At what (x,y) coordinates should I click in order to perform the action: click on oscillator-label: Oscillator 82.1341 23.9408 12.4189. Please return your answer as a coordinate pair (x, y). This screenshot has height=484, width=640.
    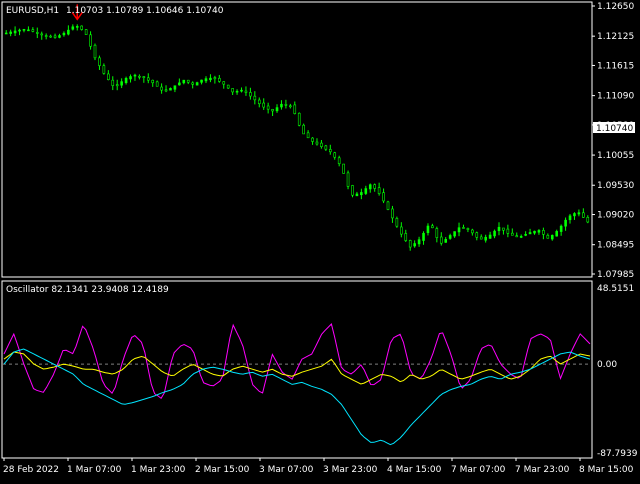
    Looking at the image, I should click on (87, 290).